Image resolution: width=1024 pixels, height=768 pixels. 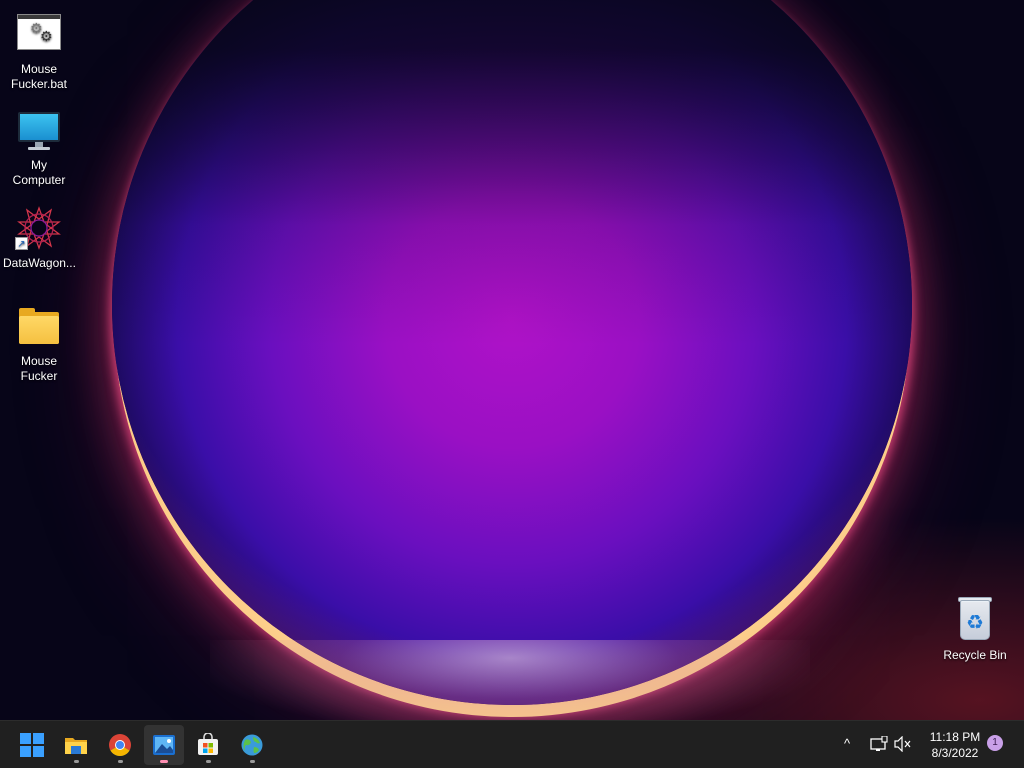 What do you see at coordinates (975, 655) in the screenshot?
I see `desktop-icon-label: Recycle Bin` at bounding box center [975, 655].